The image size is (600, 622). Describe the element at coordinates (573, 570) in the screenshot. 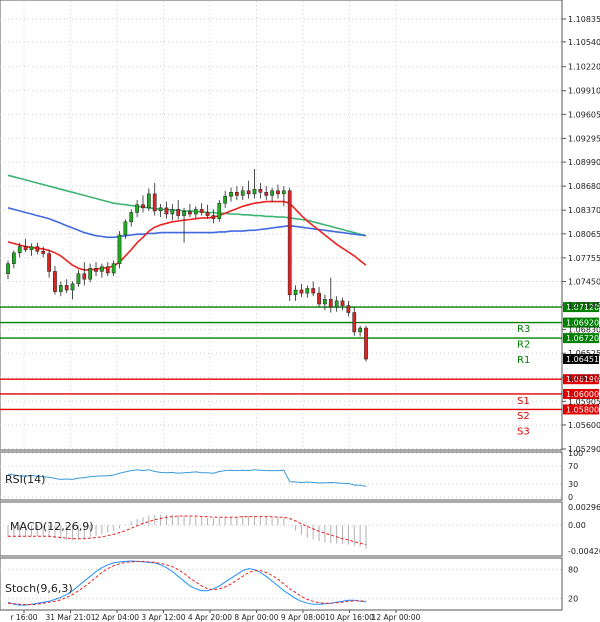

I see `stoch-tick-label: 80` at that location.